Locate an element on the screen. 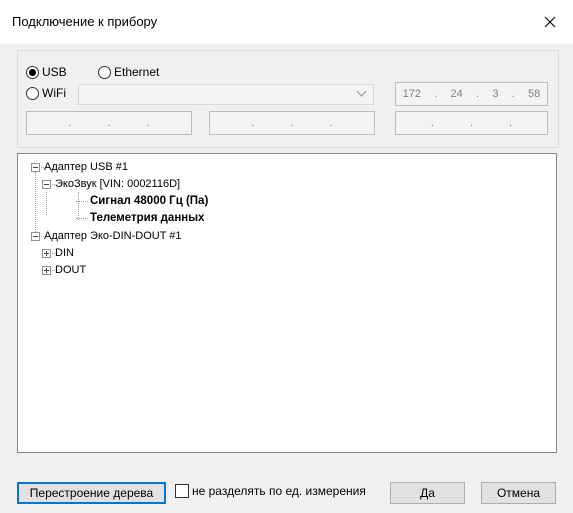  rebuild-tree-button: Перестроение дерева is located at coordinates (91, 493).